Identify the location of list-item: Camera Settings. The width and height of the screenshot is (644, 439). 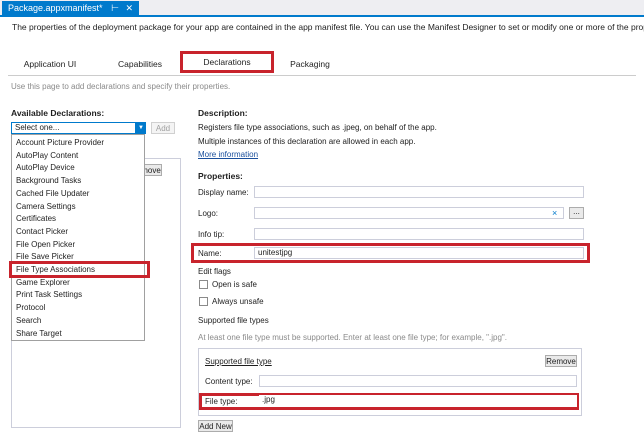
(46, 207).